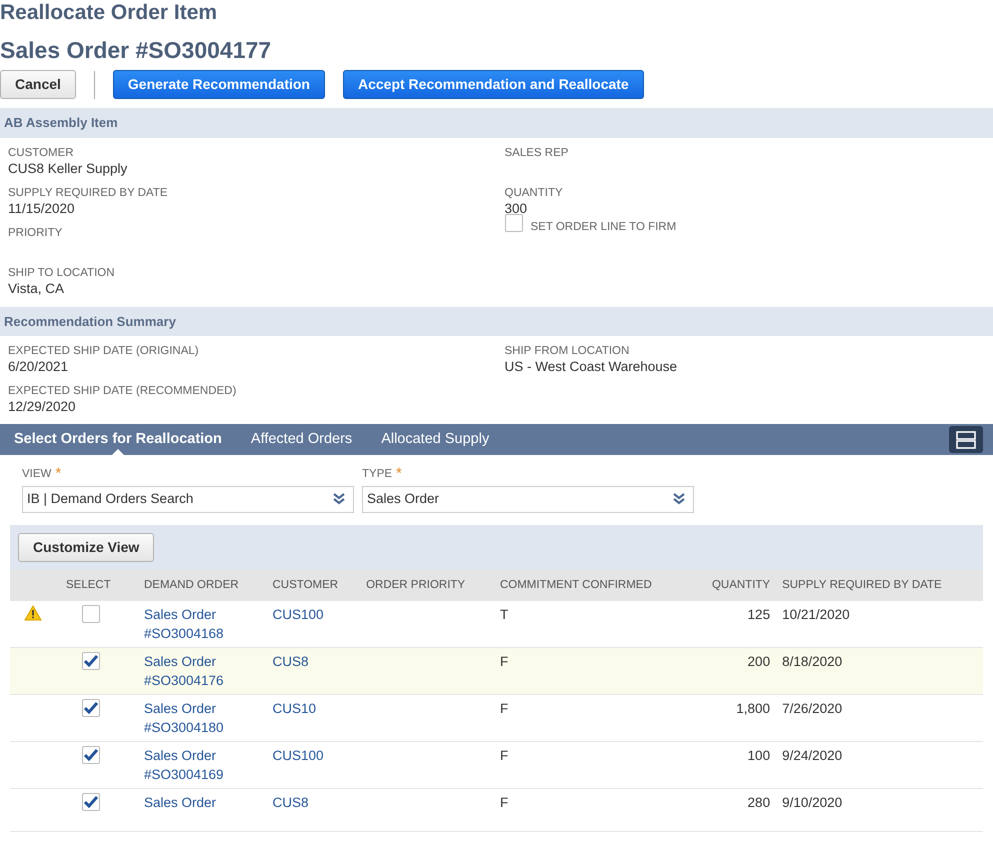 The height and width of the screenshot is (855, 993). I want to click on field-value: 12/29/2020, so click(42, 407).